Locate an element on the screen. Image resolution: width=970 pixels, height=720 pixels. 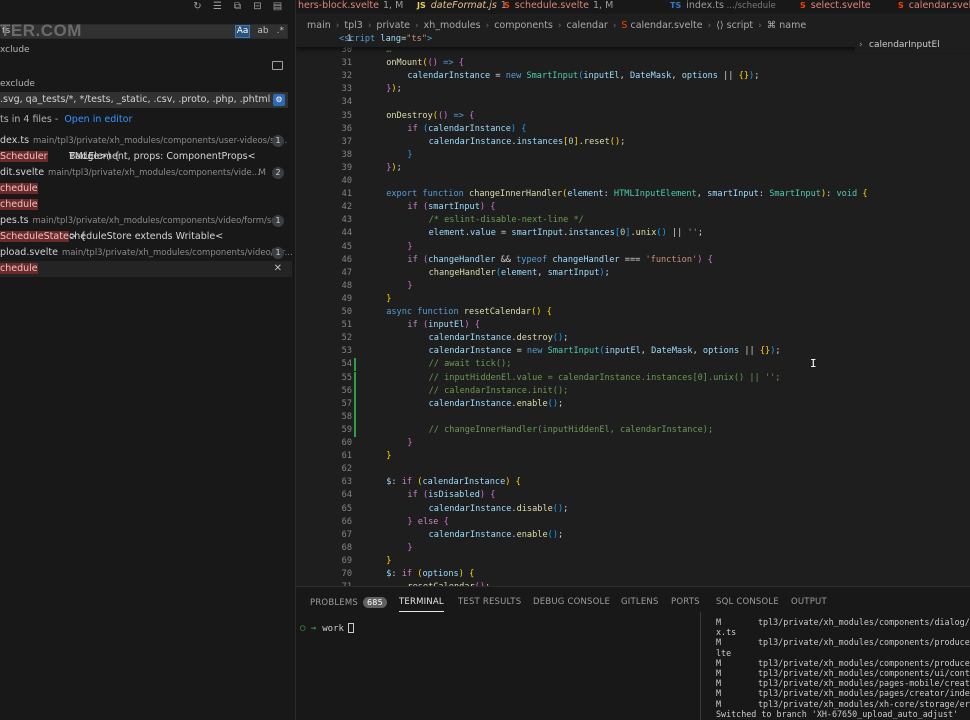
code-line: 35 onDestroy(() => { is located at coordinates (633, 116).